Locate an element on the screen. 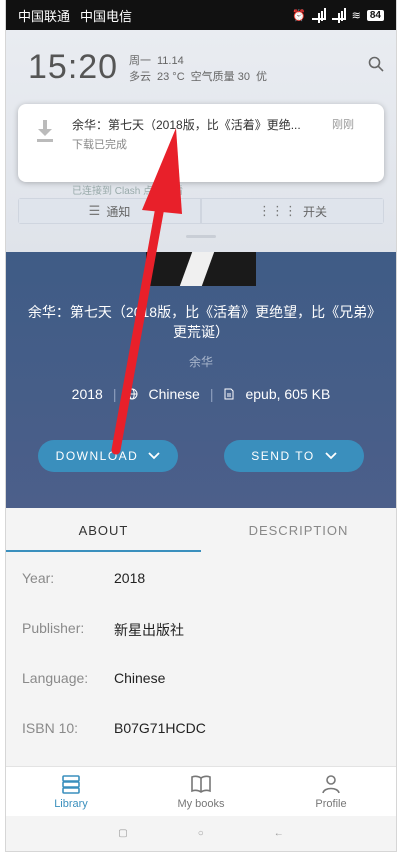  book-title: 余华：第七天（2018版，比《活着》更绝望，比《兄弟》更荒诞） is located at coordinates (201, 322).